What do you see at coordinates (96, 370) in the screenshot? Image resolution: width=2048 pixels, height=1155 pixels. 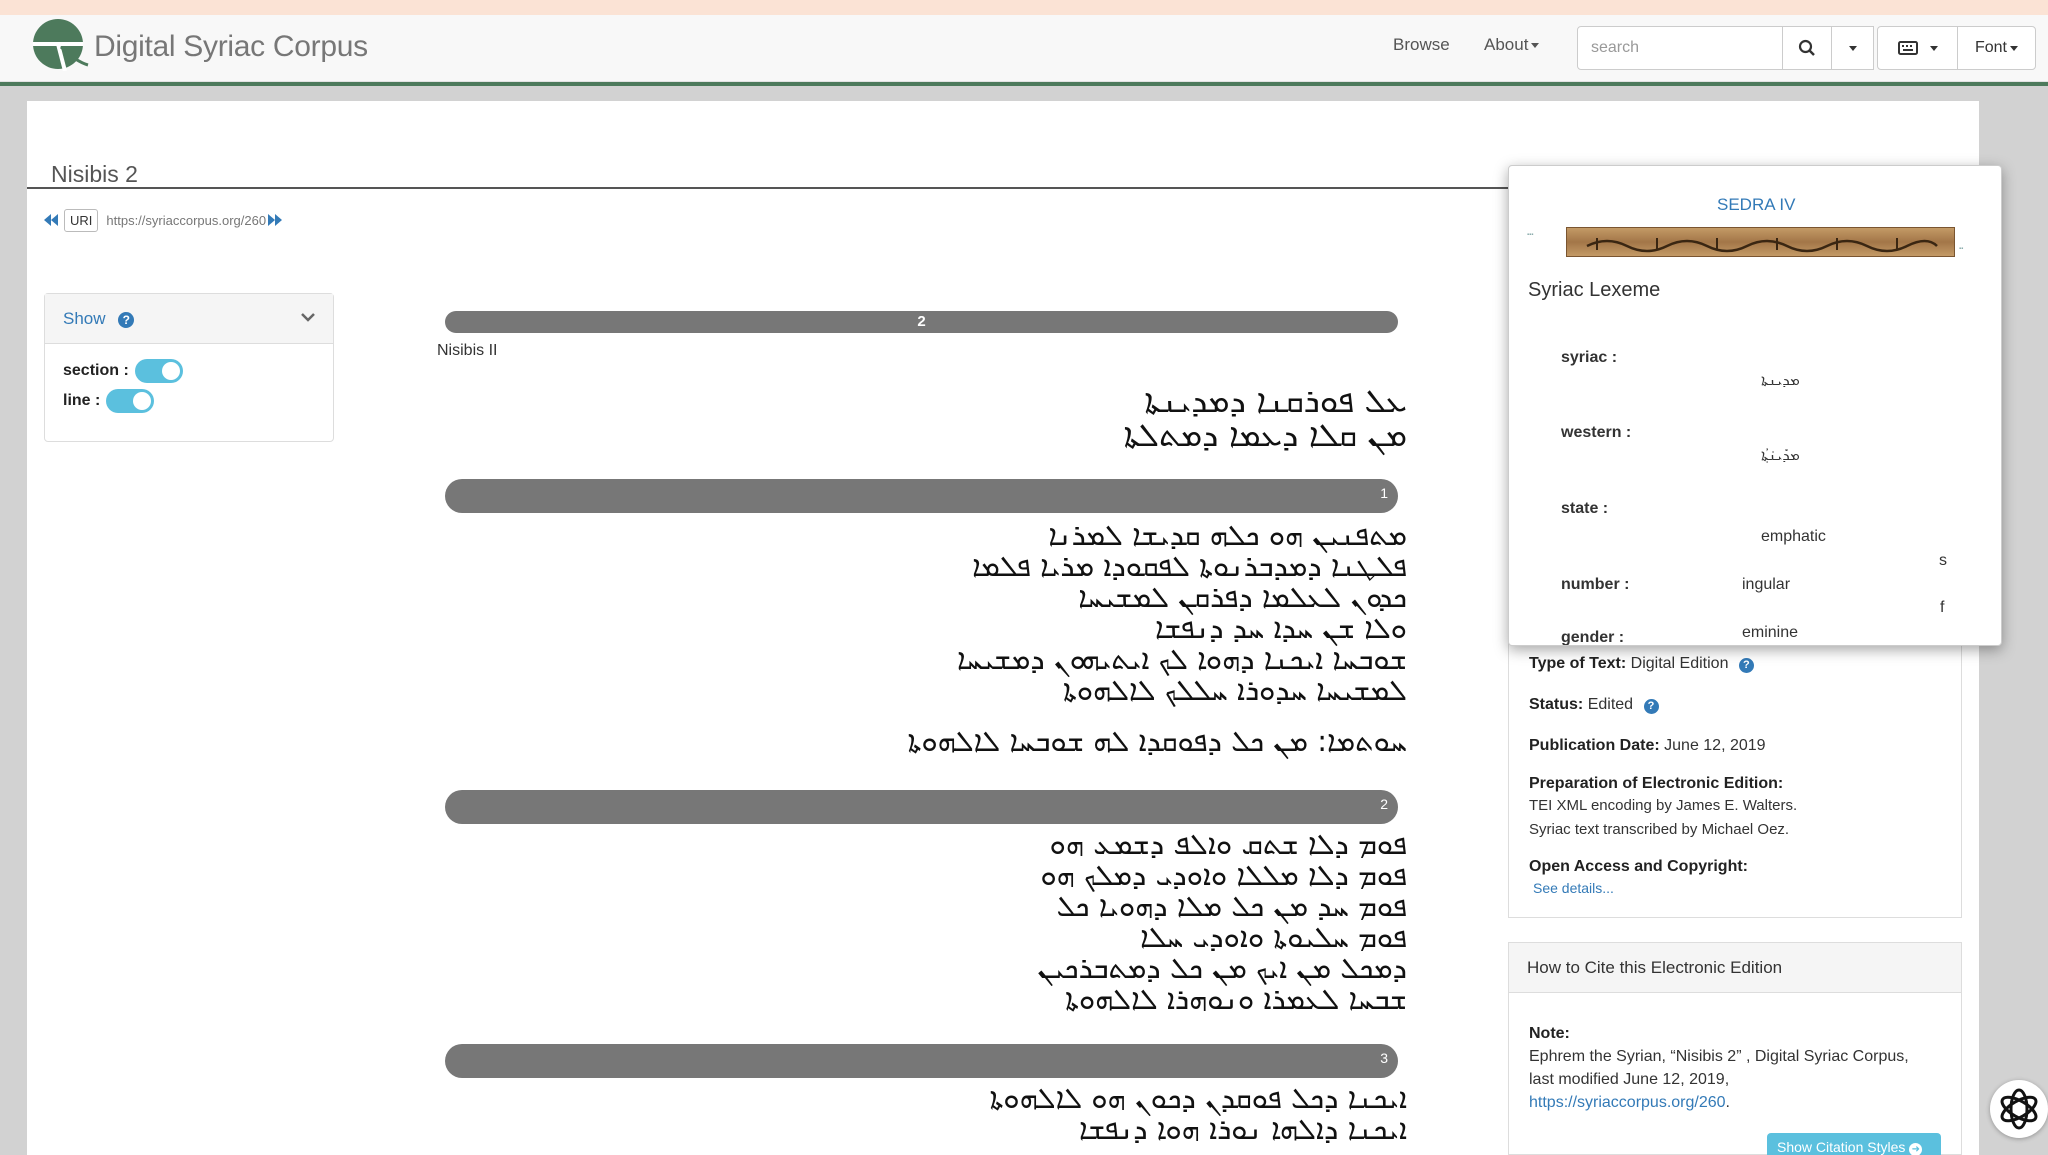 I see `section-label: section :` at bounding box center [96, 370].